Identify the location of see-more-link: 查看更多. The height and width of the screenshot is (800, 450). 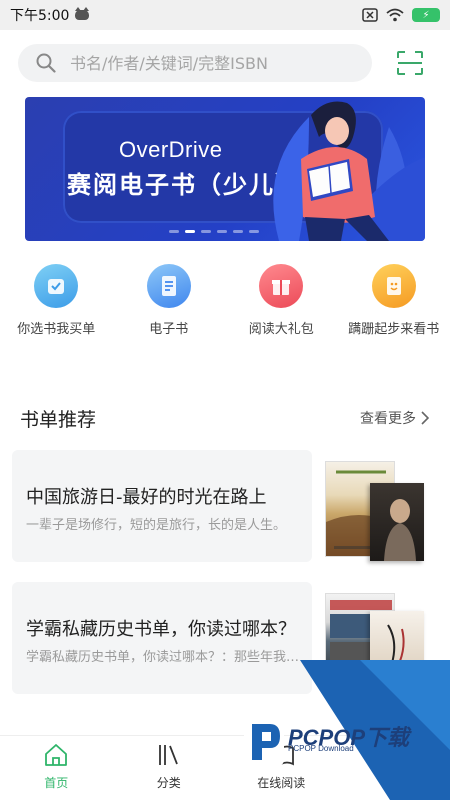
(394, 418).